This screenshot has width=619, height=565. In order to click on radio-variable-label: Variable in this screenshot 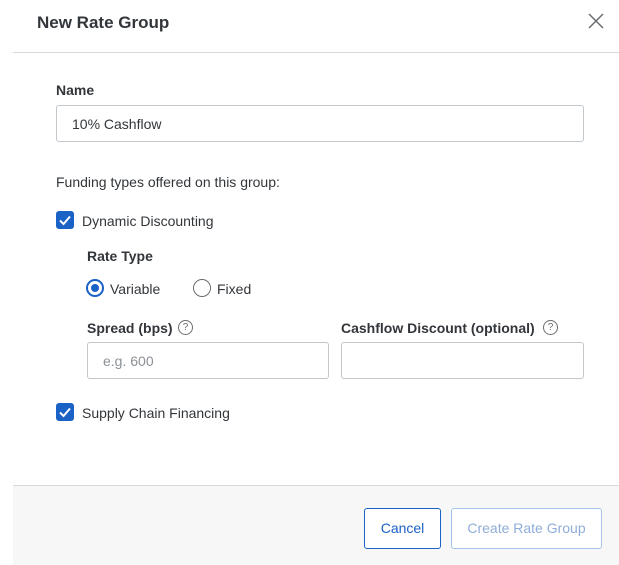, I will do `click(135, 289)`.